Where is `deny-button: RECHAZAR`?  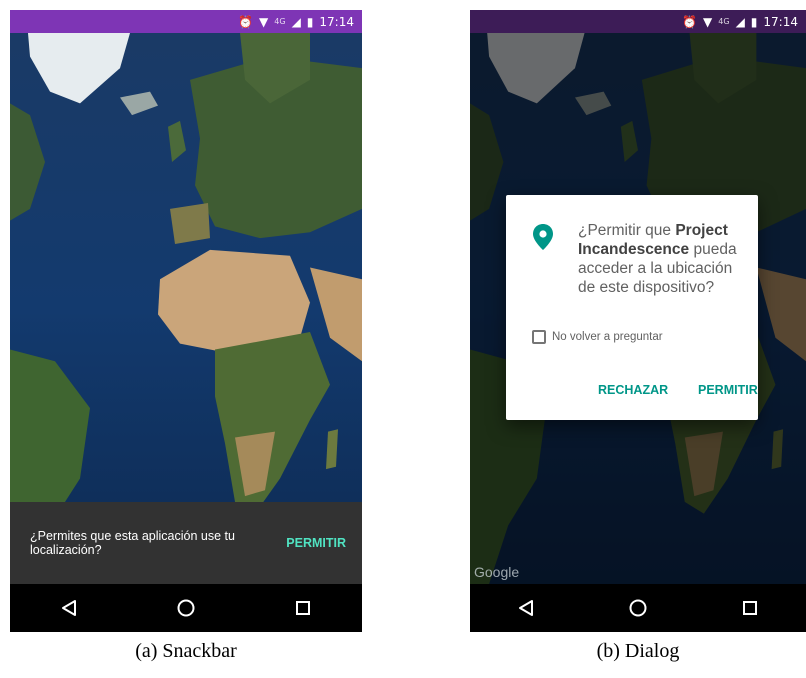
deny-button: RECHAZAR is located at coordinates (633, 390).